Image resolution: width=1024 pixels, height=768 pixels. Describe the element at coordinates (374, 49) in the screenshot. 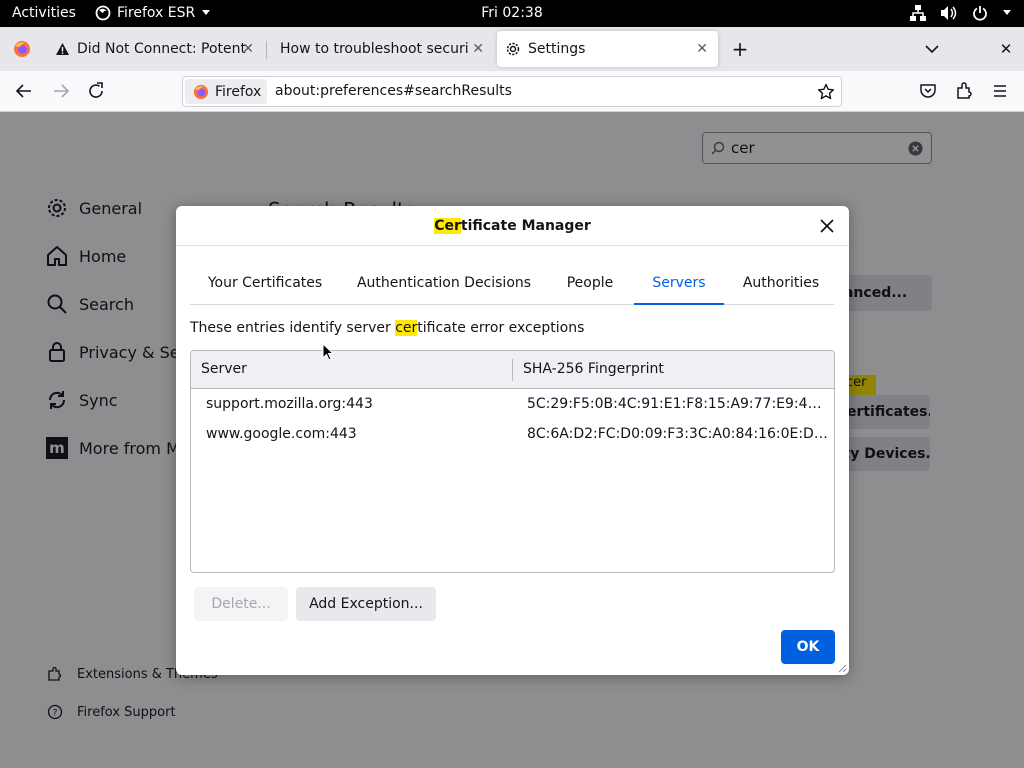

I see `tab-title: How to troubleshoot security` at that location.